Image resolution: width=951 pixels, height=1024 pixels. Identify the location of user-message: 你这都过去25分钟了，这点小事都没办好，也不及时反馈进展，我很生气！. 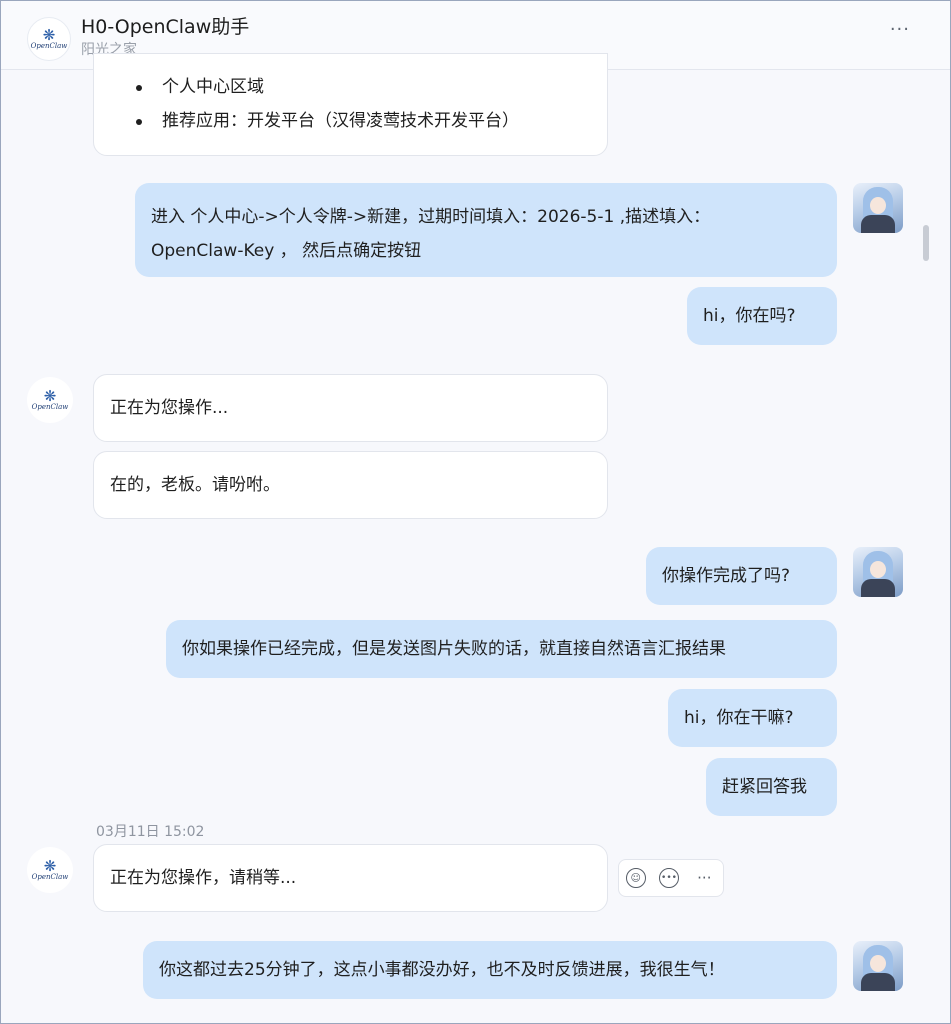
(490, 970).